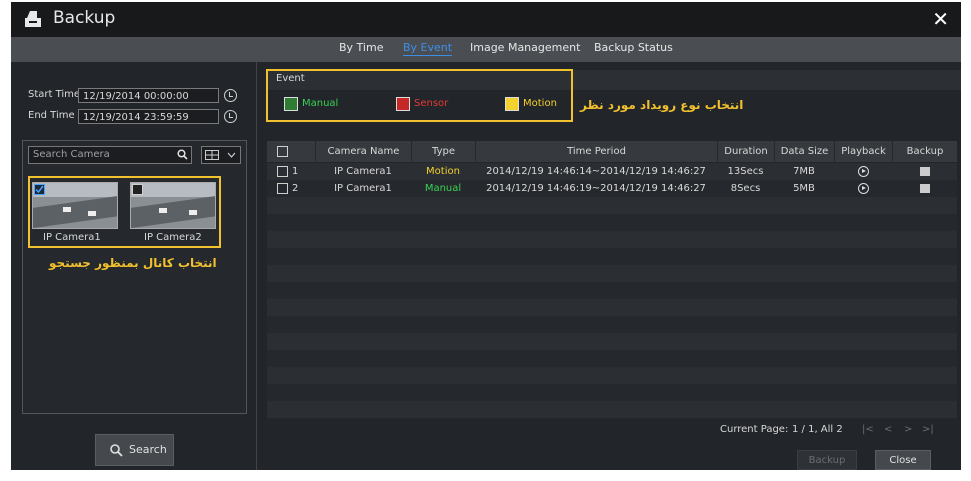  Describe the element at coordinates (924, 151) in the screenshot. I see `col-backup: Backup` at that location.